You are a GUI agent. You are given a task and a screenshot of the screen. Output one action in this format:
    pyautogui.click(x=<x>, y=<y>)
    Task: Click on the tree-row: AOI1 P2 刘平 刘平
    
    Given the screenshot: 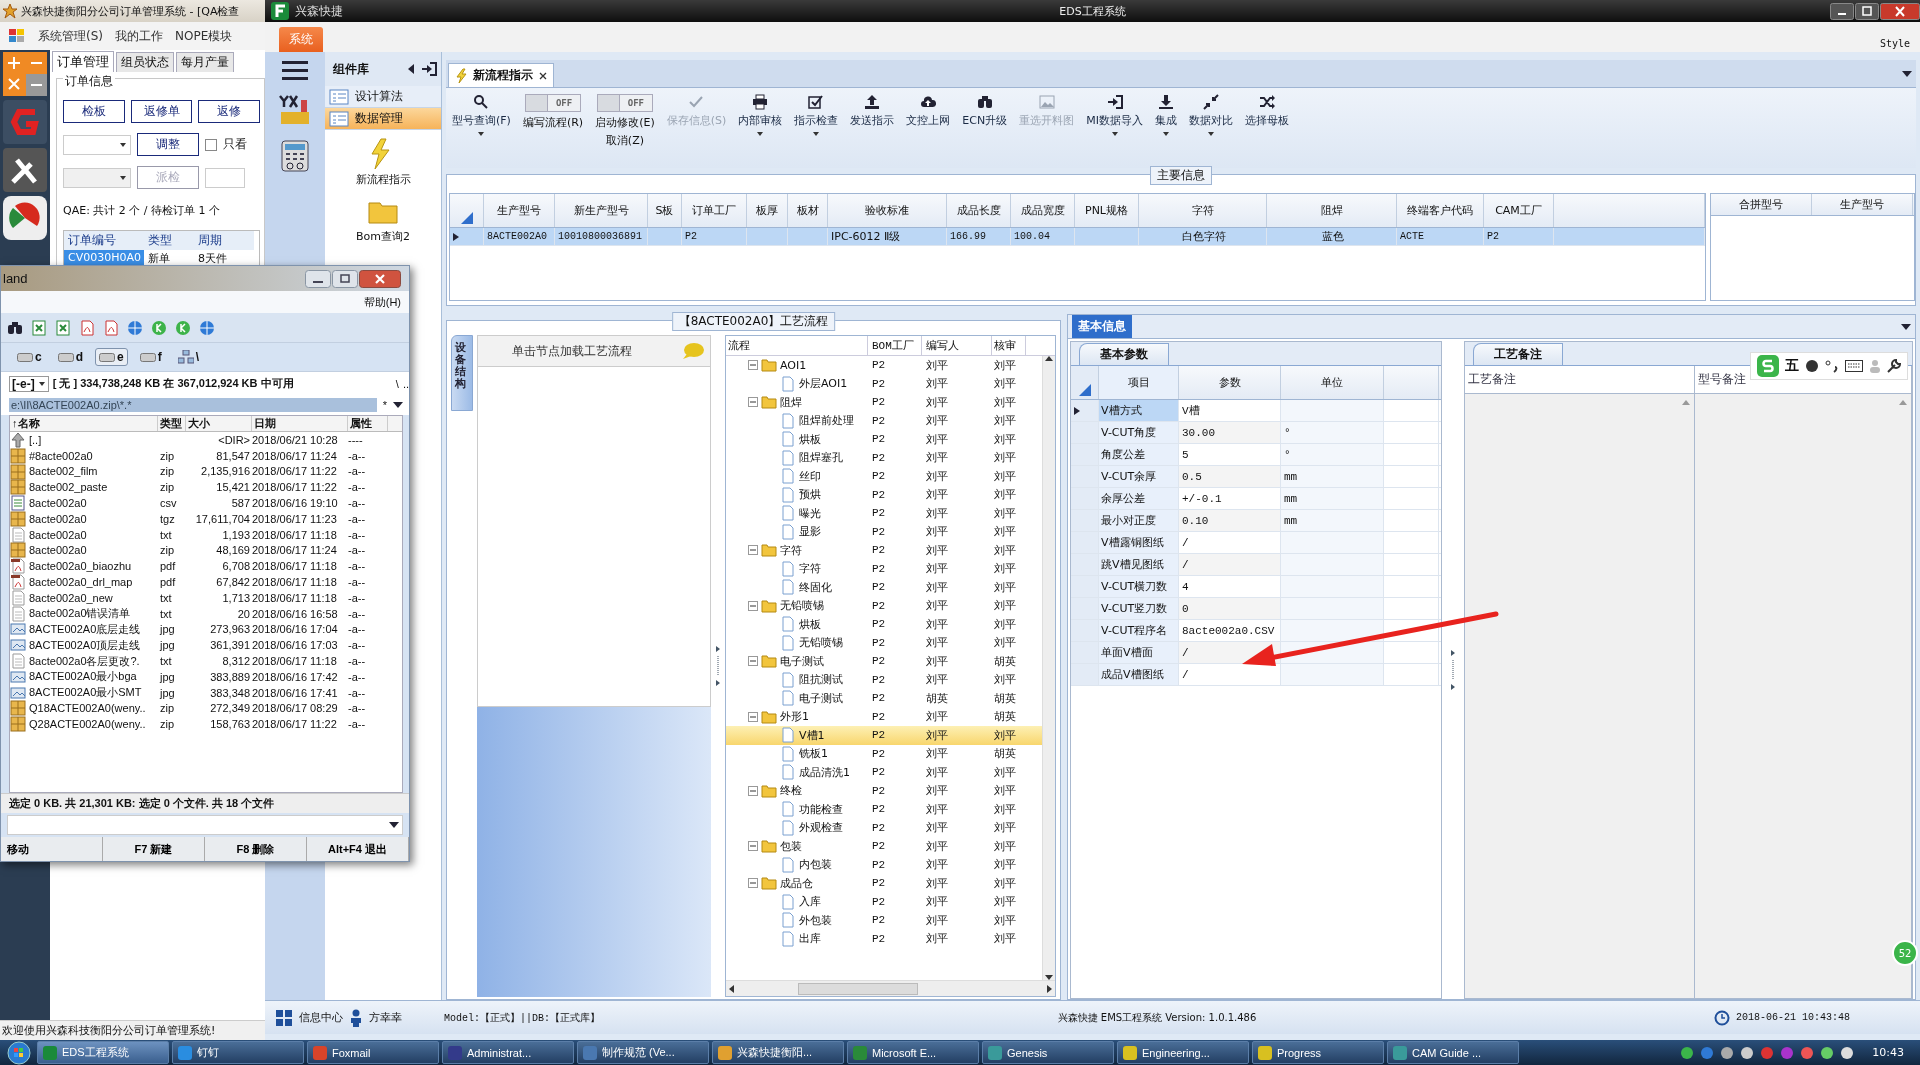 What is the action you would take?
    pyautogui.click(x=884, y=365)
    